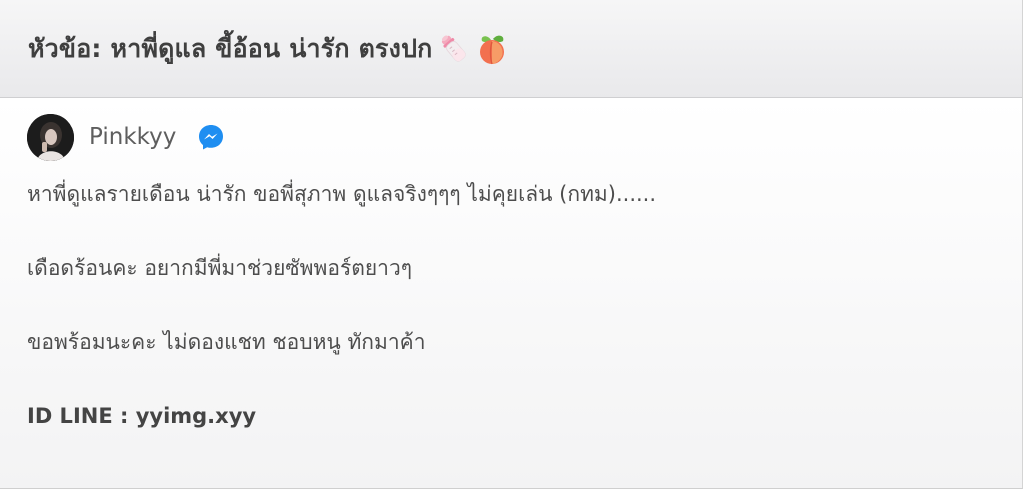  I want to click on baby-bottle-emoji, so click(454, 48).